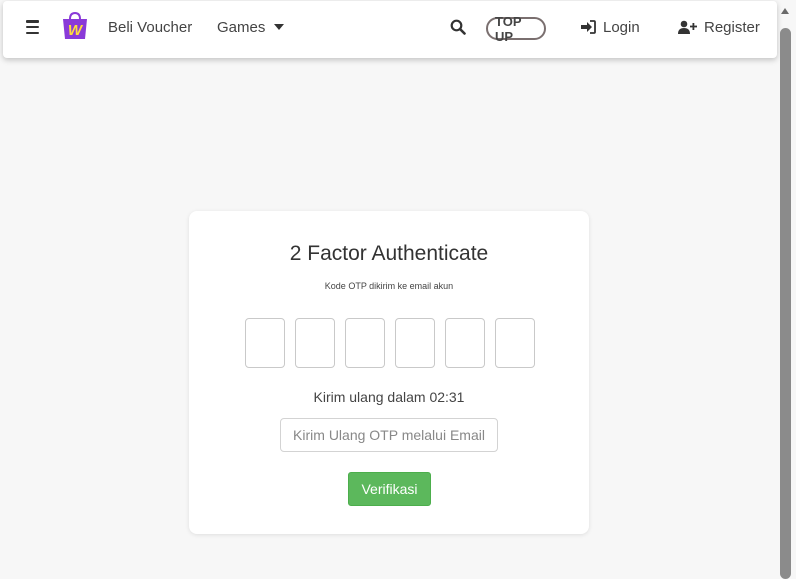 This screenshot has width=796, height=579. Describe the element at coordinates (732, 27) in the screenshot. I see `register-label: Register` at that location.